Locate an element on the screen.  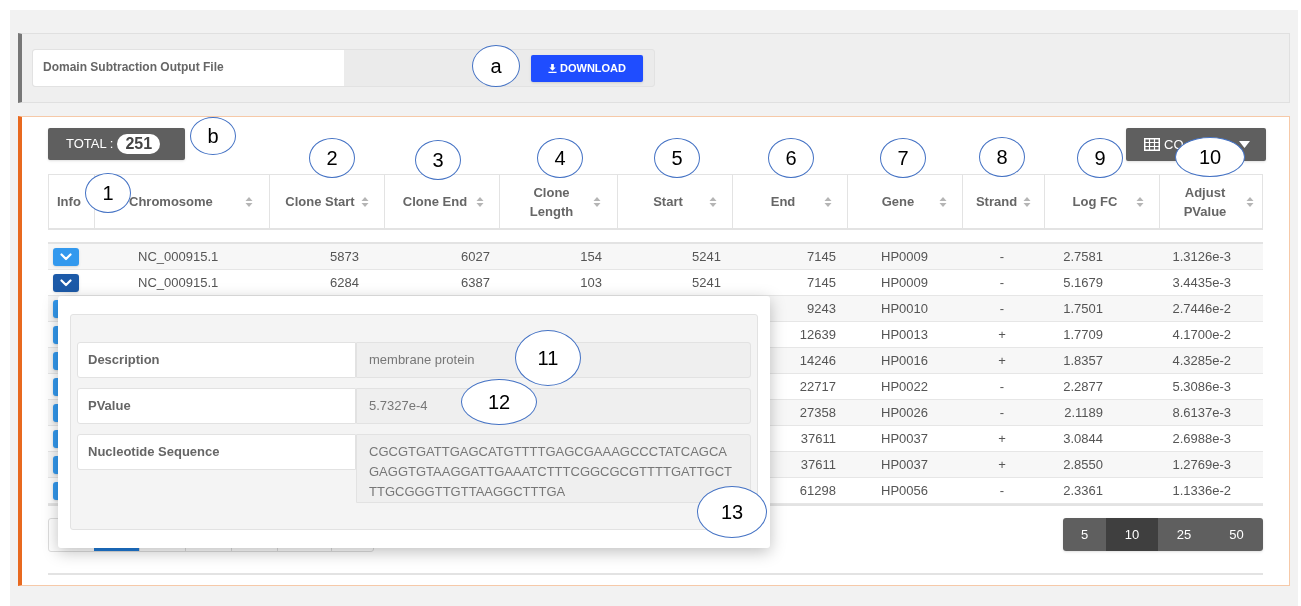
table-cell-text: 154 is located at coordinates (591, 256).